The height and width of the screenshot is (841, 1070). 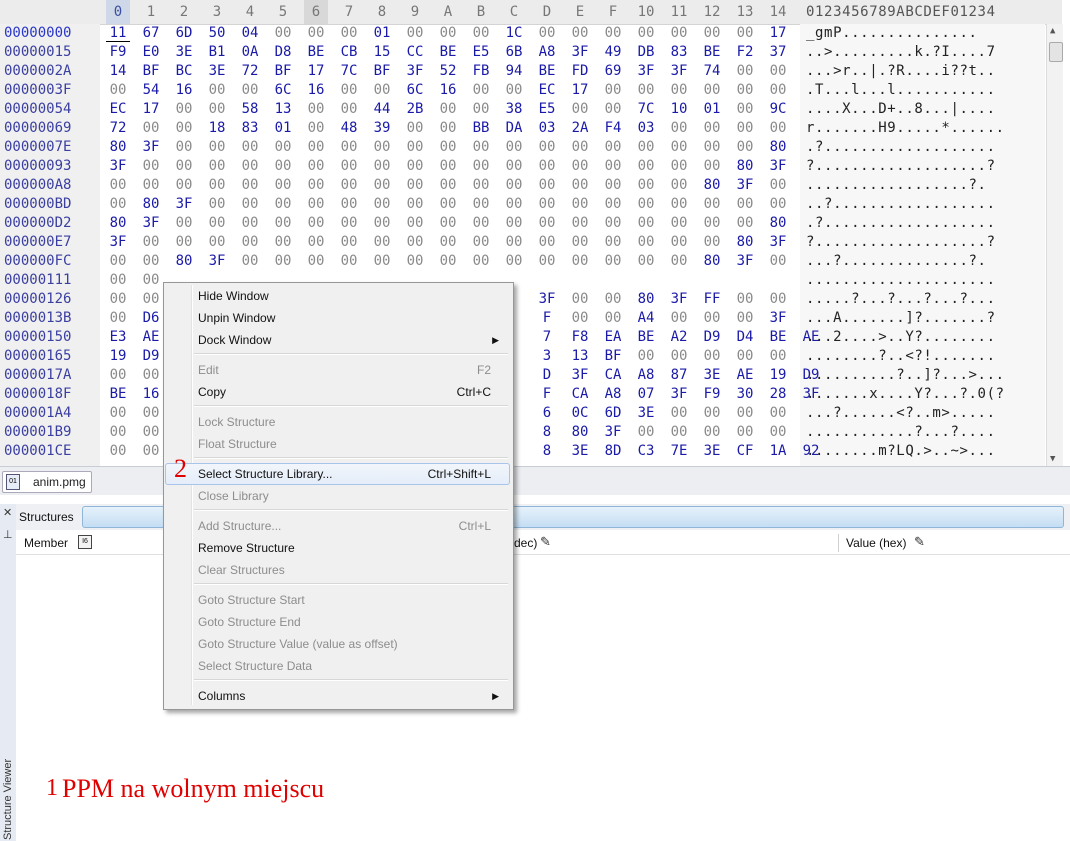 What do you see at coordinates (613, 356) in the screenshot?
I see `hex-byte: BF` at bounding box center [613, 356].